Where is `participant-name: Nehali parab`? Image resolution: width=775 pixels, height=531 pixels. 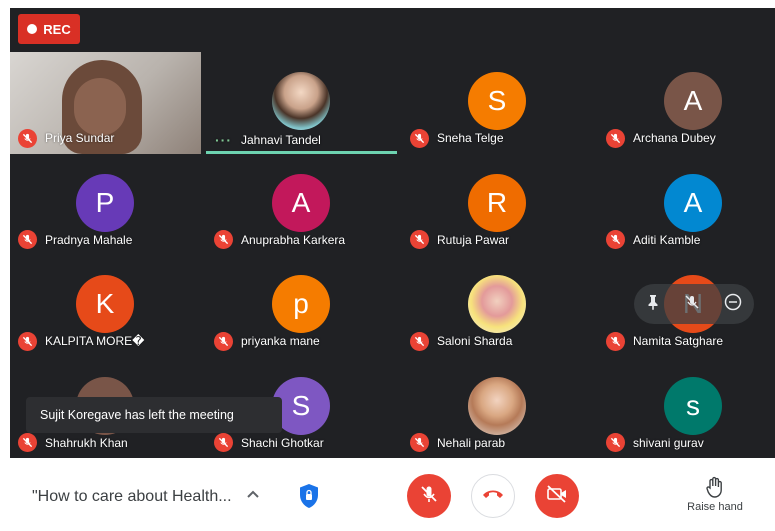 participant-name: Nehali parab is located at coordinates (471, 442).